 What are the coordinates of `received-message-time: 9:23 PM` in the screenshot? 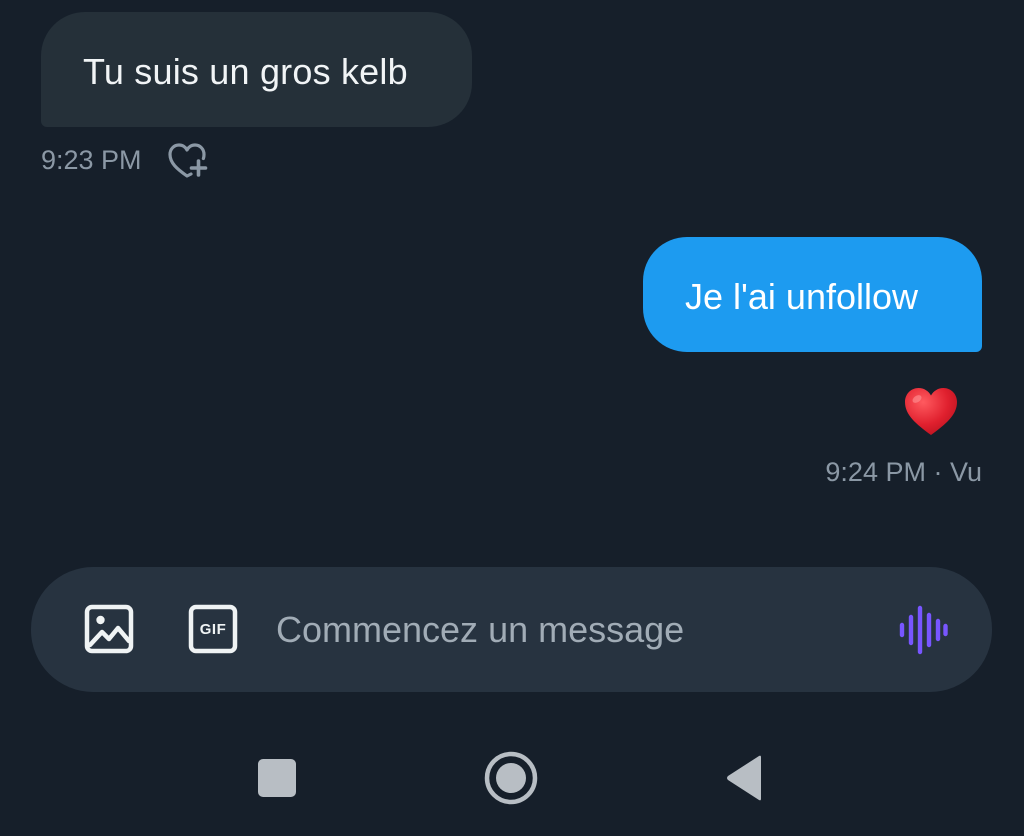 It's located at (91, 159).